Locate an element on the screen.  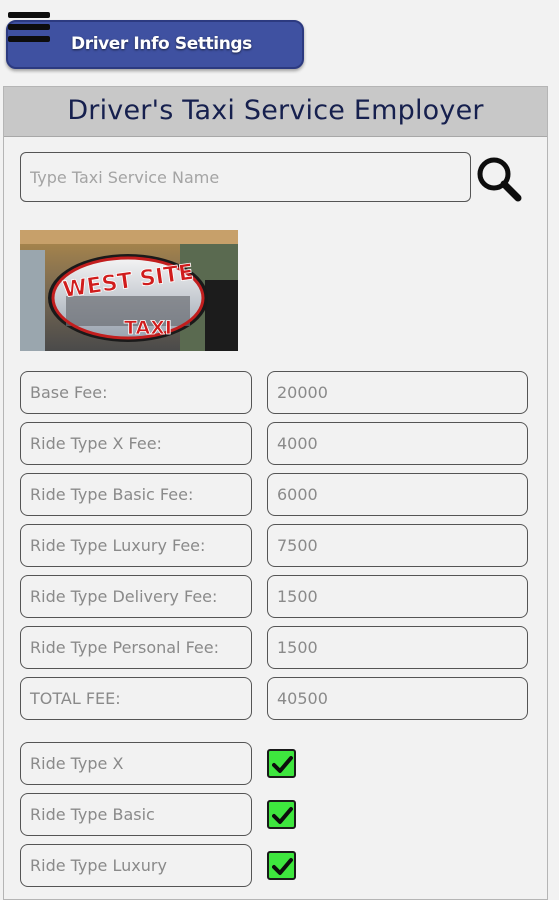
taxi-service-search-input is located at coordinates (245, 177).